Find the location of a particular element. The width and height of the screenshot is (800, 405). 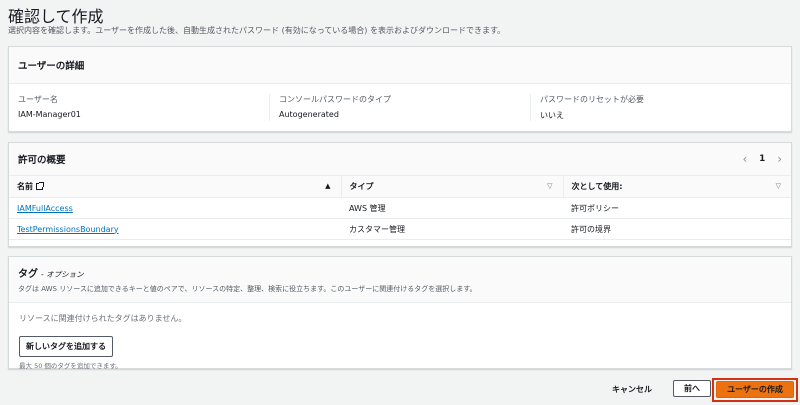

column-header-type: タイプ ▽ is located at coordinates (451, 186).